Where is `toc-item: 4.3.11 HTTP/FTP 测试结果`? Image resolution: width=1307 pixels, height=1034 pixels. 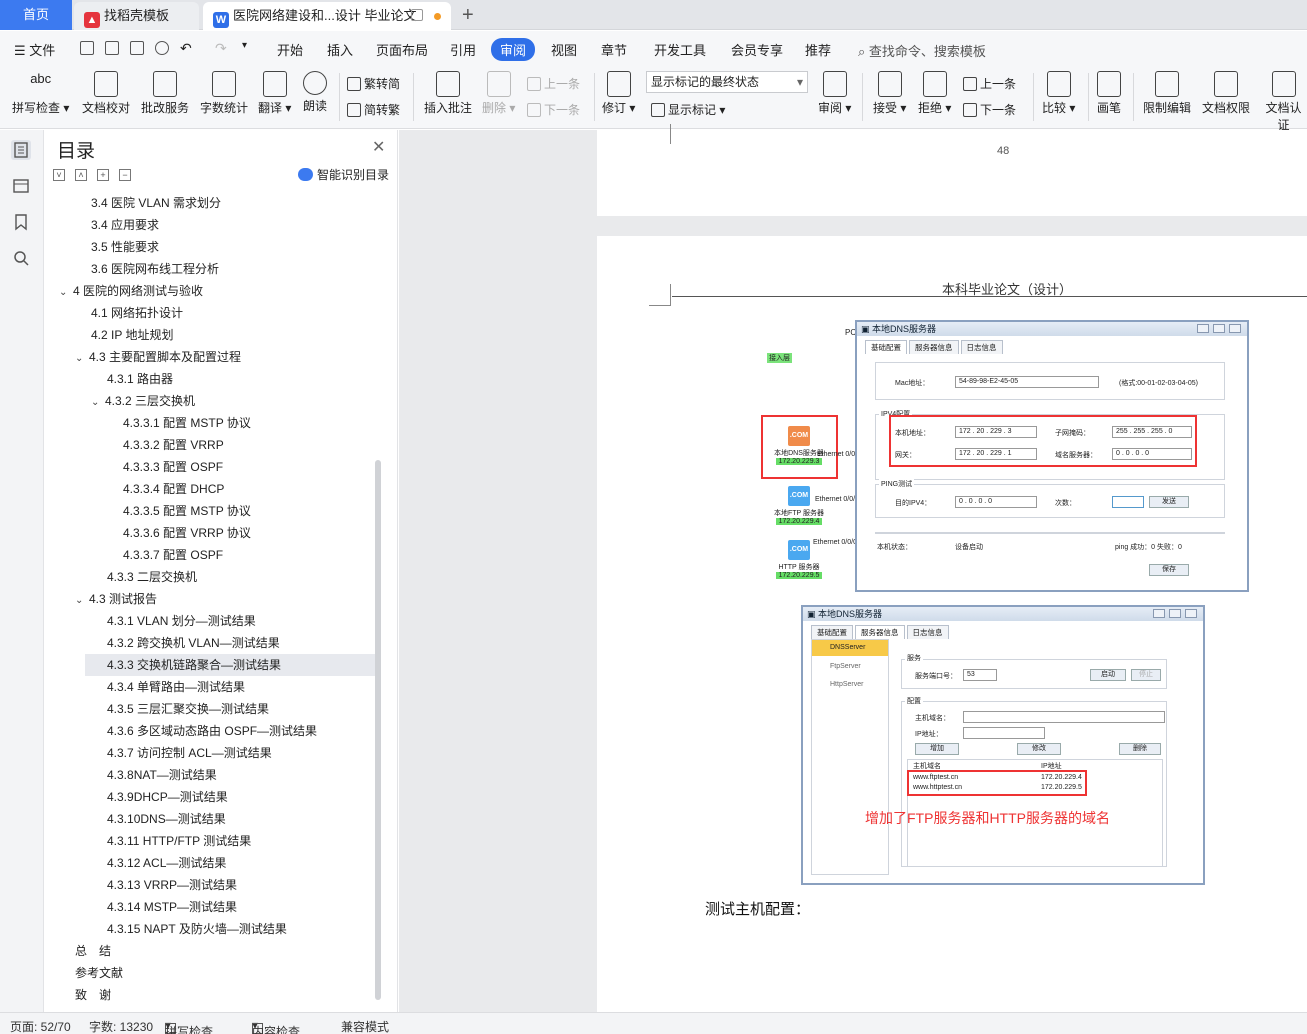
toc-item: 4.3.11 HTTP/FTP 测试结果 is located at coordinates (210, 841).